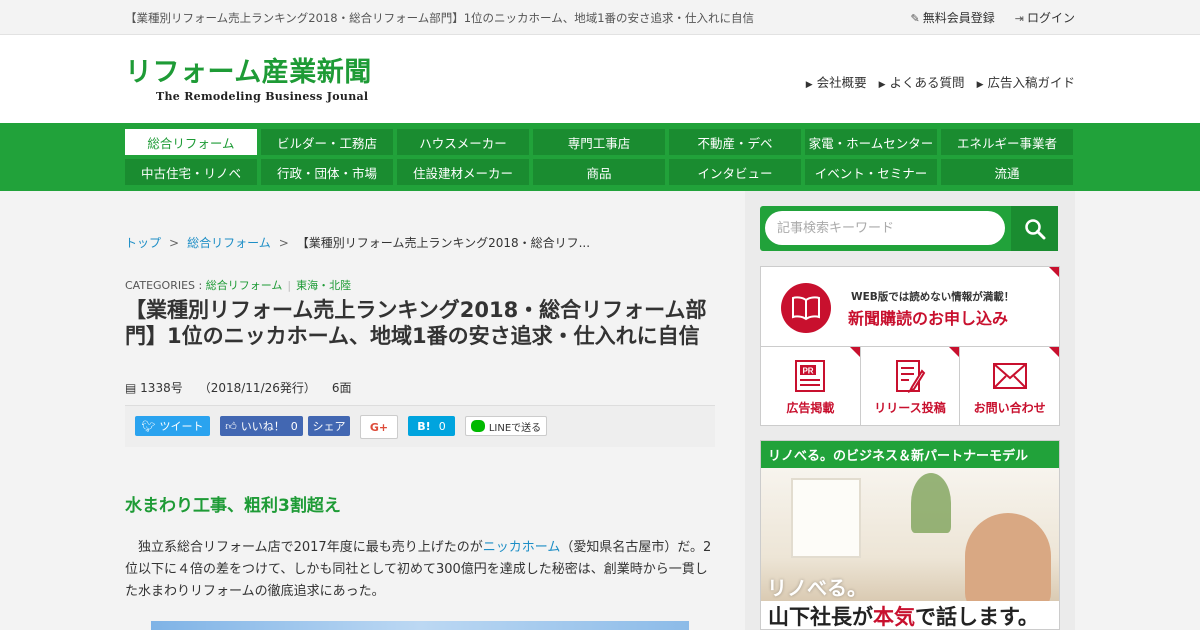  I want to click on nav-item: 専門工事店, so click(599, 142).